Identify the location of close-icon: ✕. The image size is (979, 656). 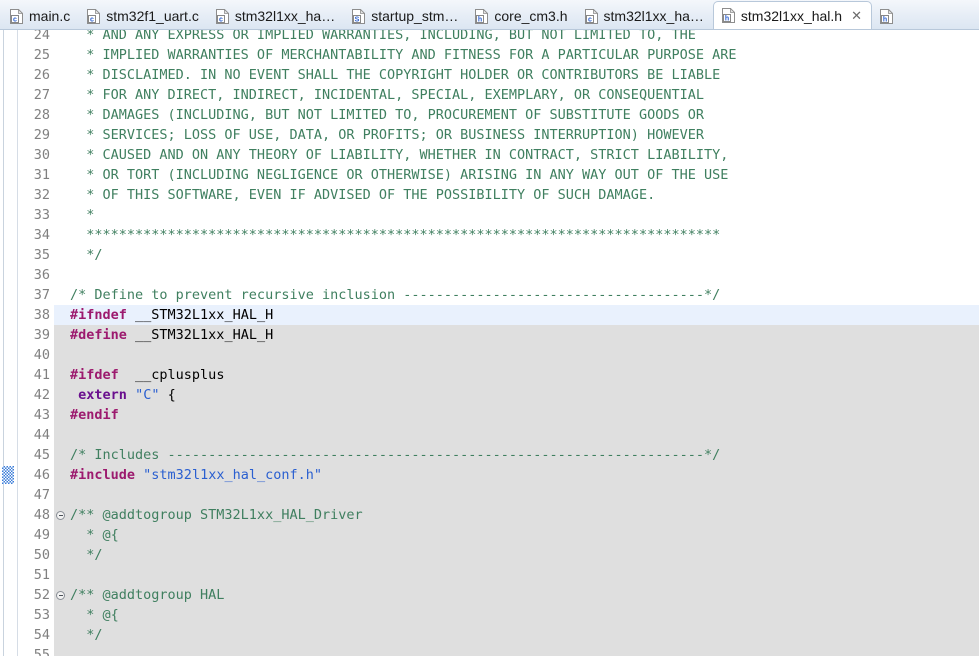
(856, 15).